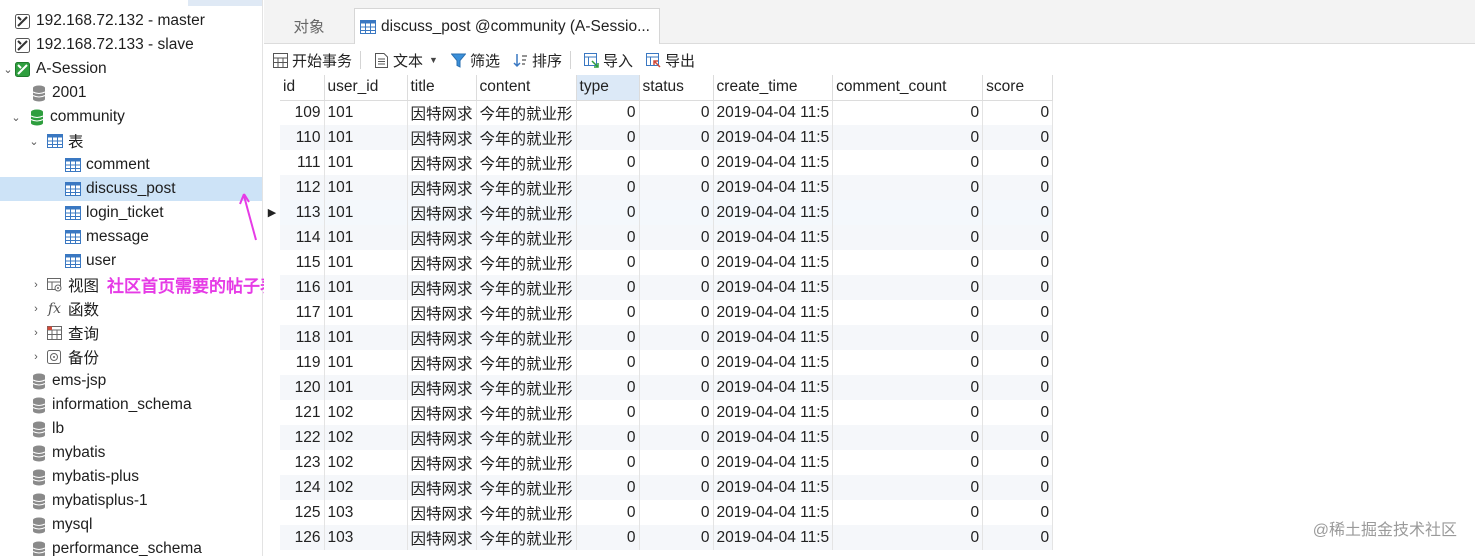 The image size is (1475, 556). I want to click on tree-item-database: ems-jsp, so click(131, 381).